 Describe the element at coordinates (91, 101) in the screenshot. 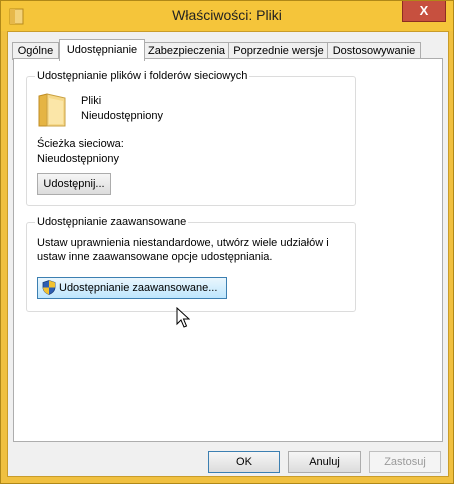

I see `folder-name: Pliki` at that location.